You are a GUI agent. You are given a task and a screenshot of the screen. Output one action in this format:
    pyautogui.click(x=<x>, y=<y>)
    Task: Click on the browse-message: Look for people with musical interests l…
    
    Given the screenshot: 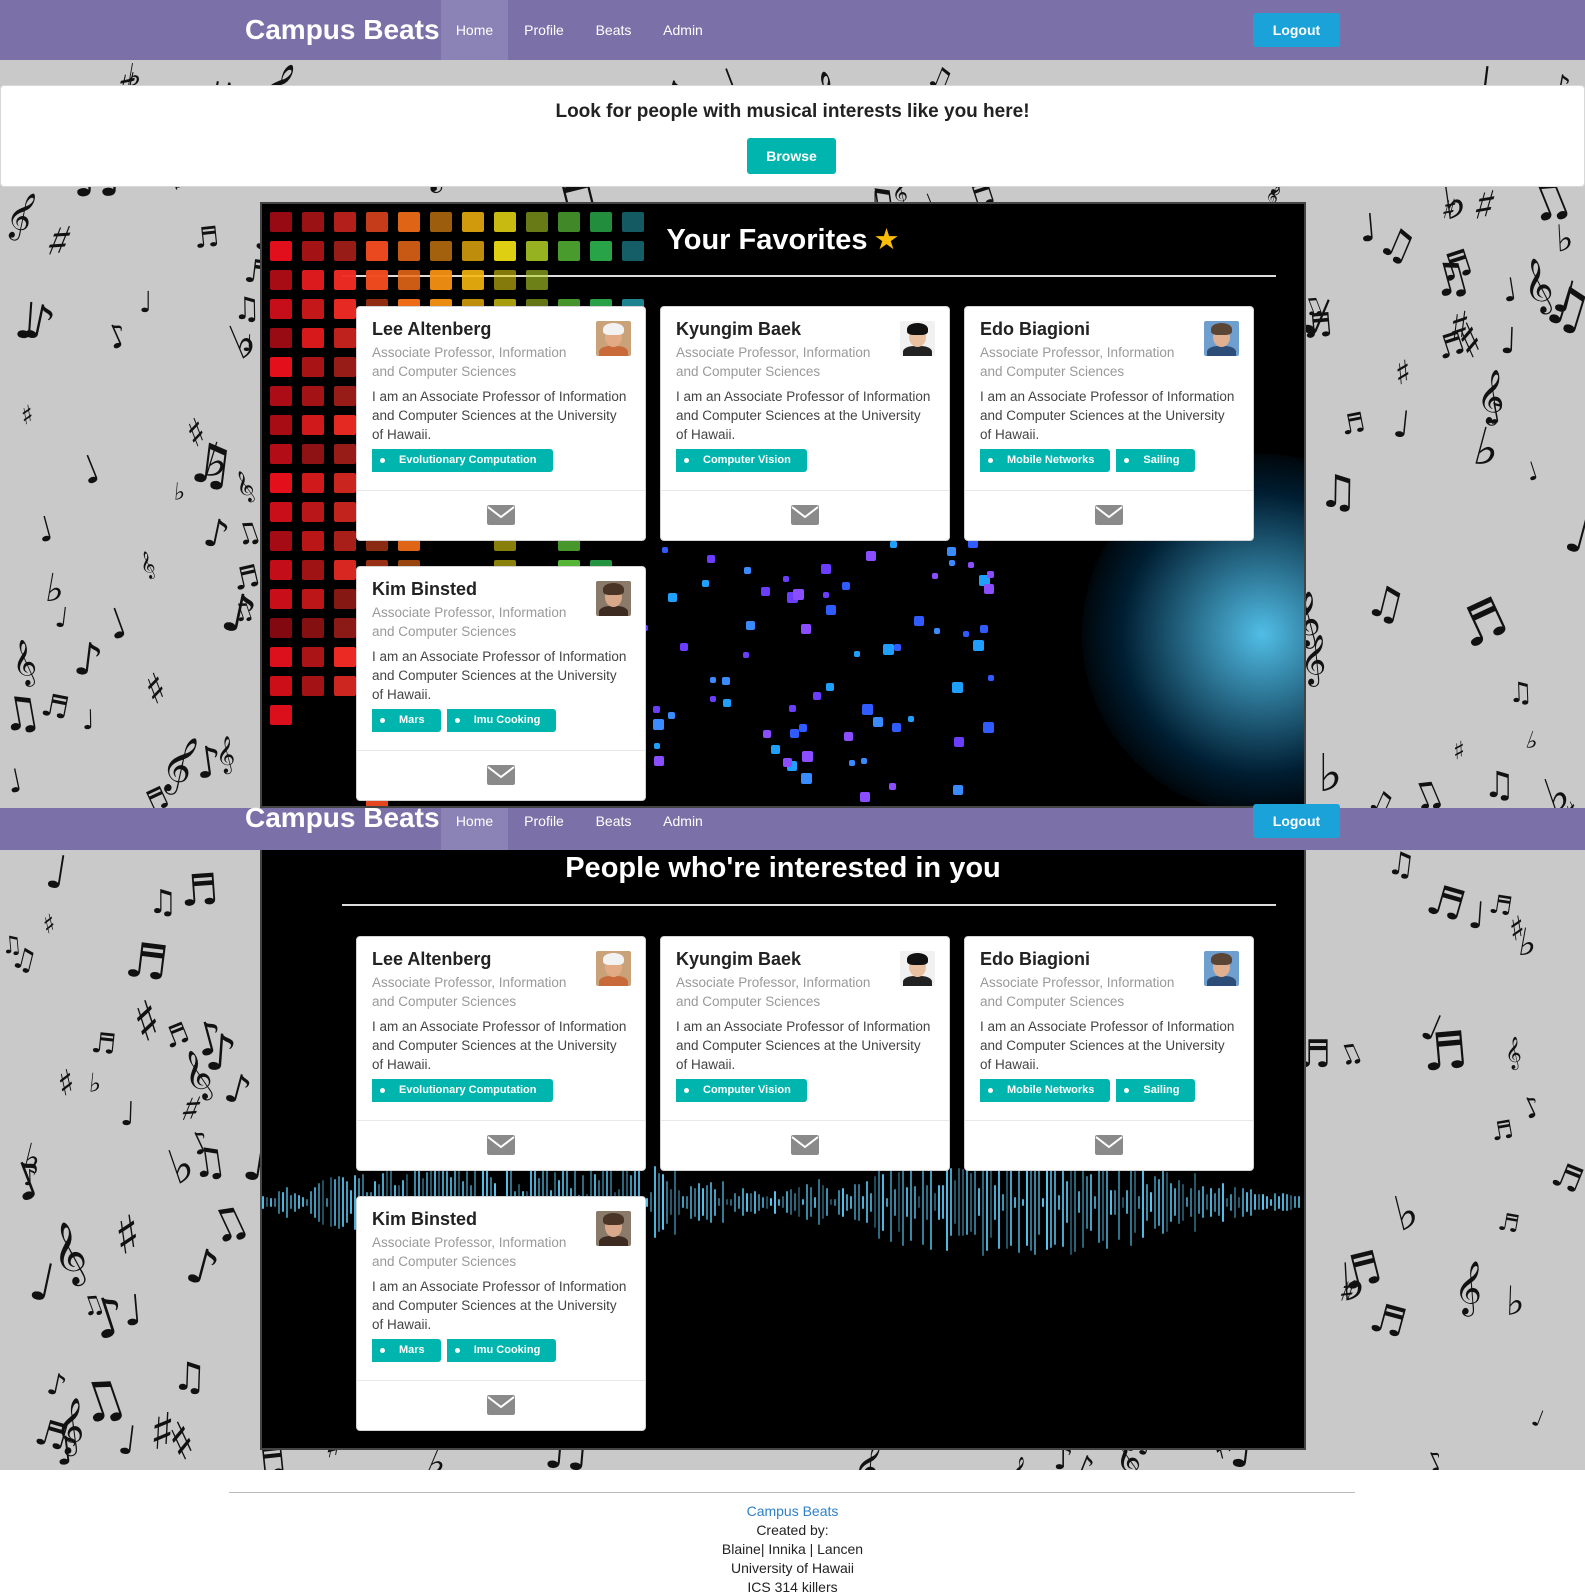 What is the action you would take?
    pyautogui.click(x=792, y=111)
    